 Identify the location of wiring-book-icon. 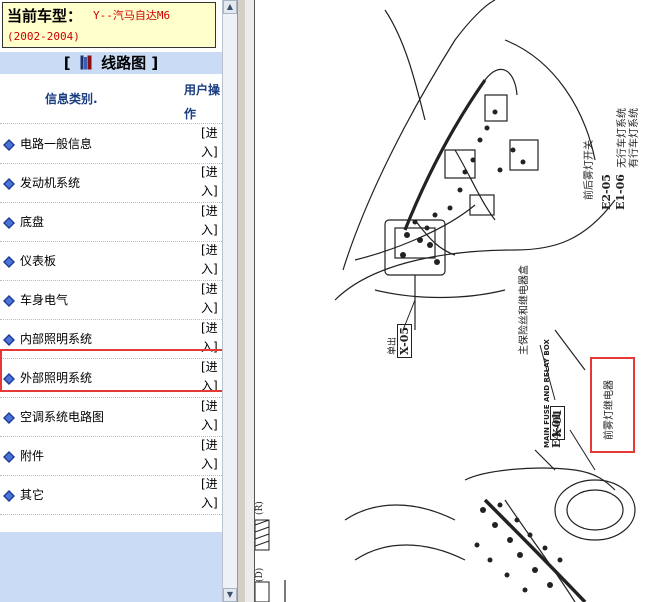
(86, 62).